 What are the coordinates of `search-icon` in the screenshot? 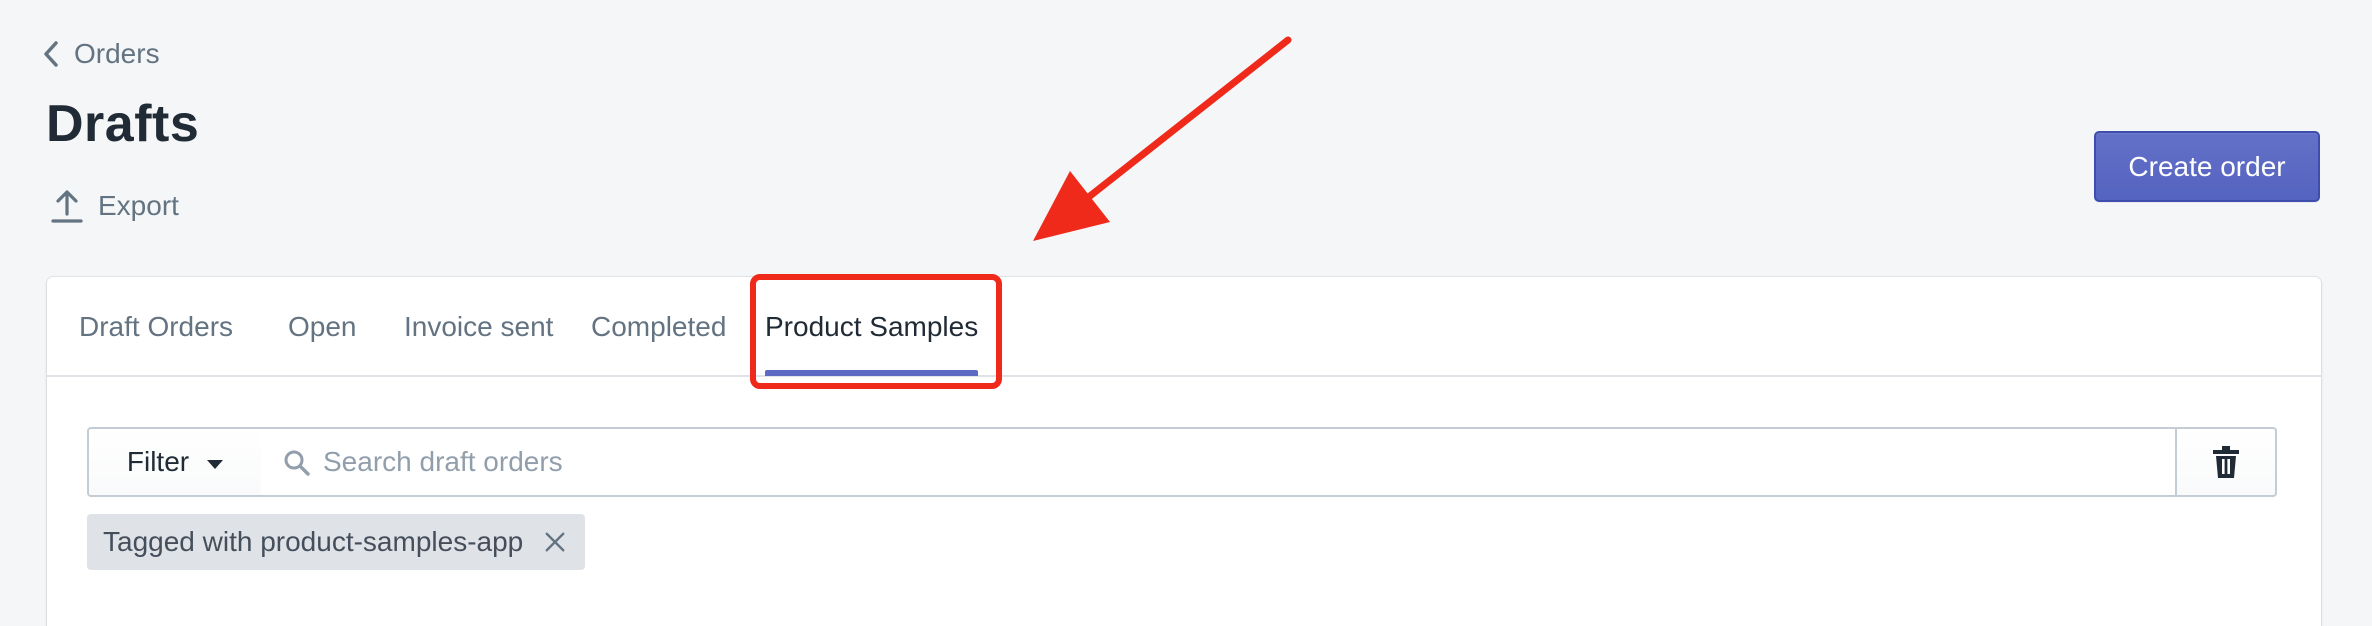 It's located at (297, 463).